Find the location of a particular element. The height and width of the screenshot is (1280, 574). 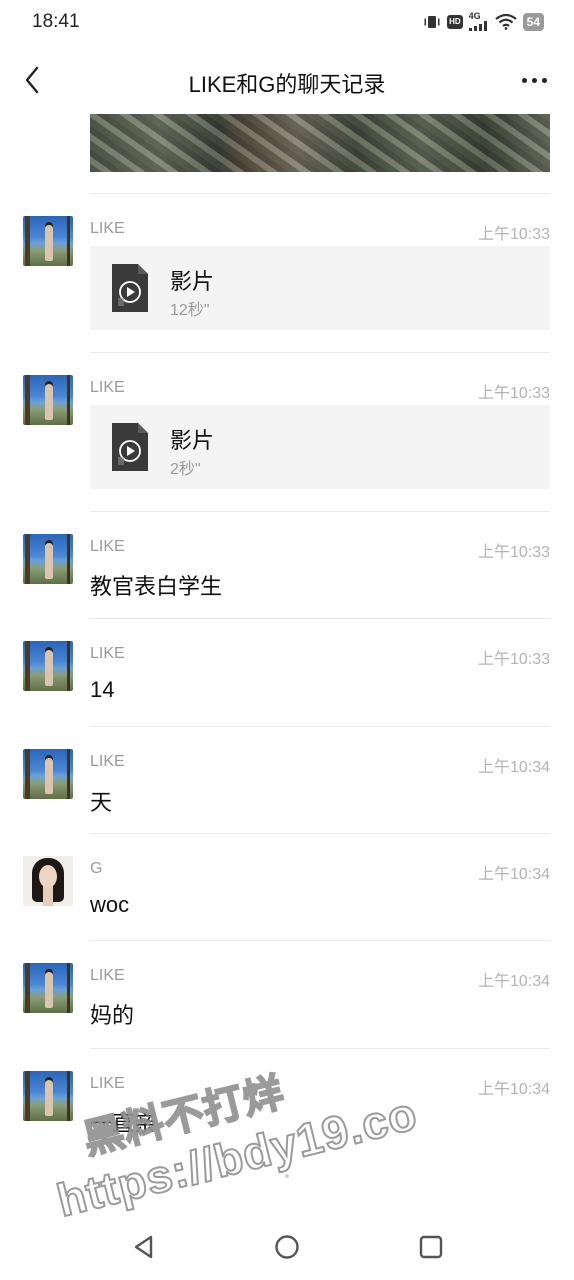

network-indicator: 4G is located at coordinates (478, 21).